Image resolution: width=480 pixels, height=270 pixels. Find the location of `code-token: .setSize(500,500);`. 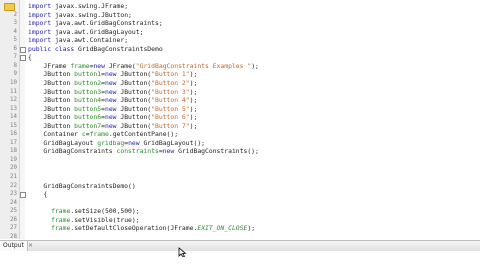

code-token: .setSize(500,500); is located at coordinates (105, 211).